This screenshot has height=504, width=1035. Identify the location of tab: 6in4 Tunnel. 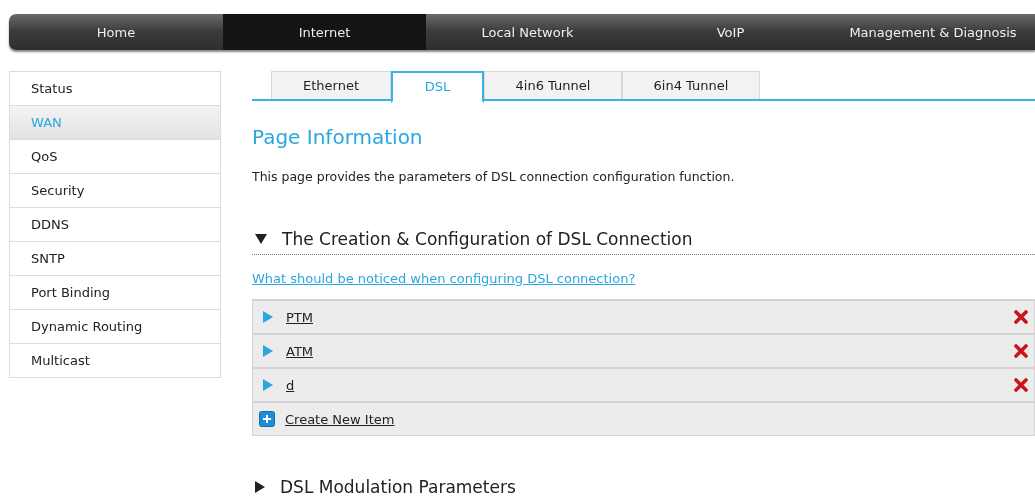
(691, 85).